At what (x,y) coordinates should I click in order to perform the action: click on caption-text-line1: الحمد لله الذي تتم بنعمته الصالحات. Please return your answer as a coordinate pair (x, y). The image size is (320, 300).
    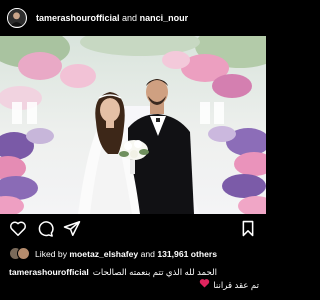
    Looking at the image, I should click on (155, 272).